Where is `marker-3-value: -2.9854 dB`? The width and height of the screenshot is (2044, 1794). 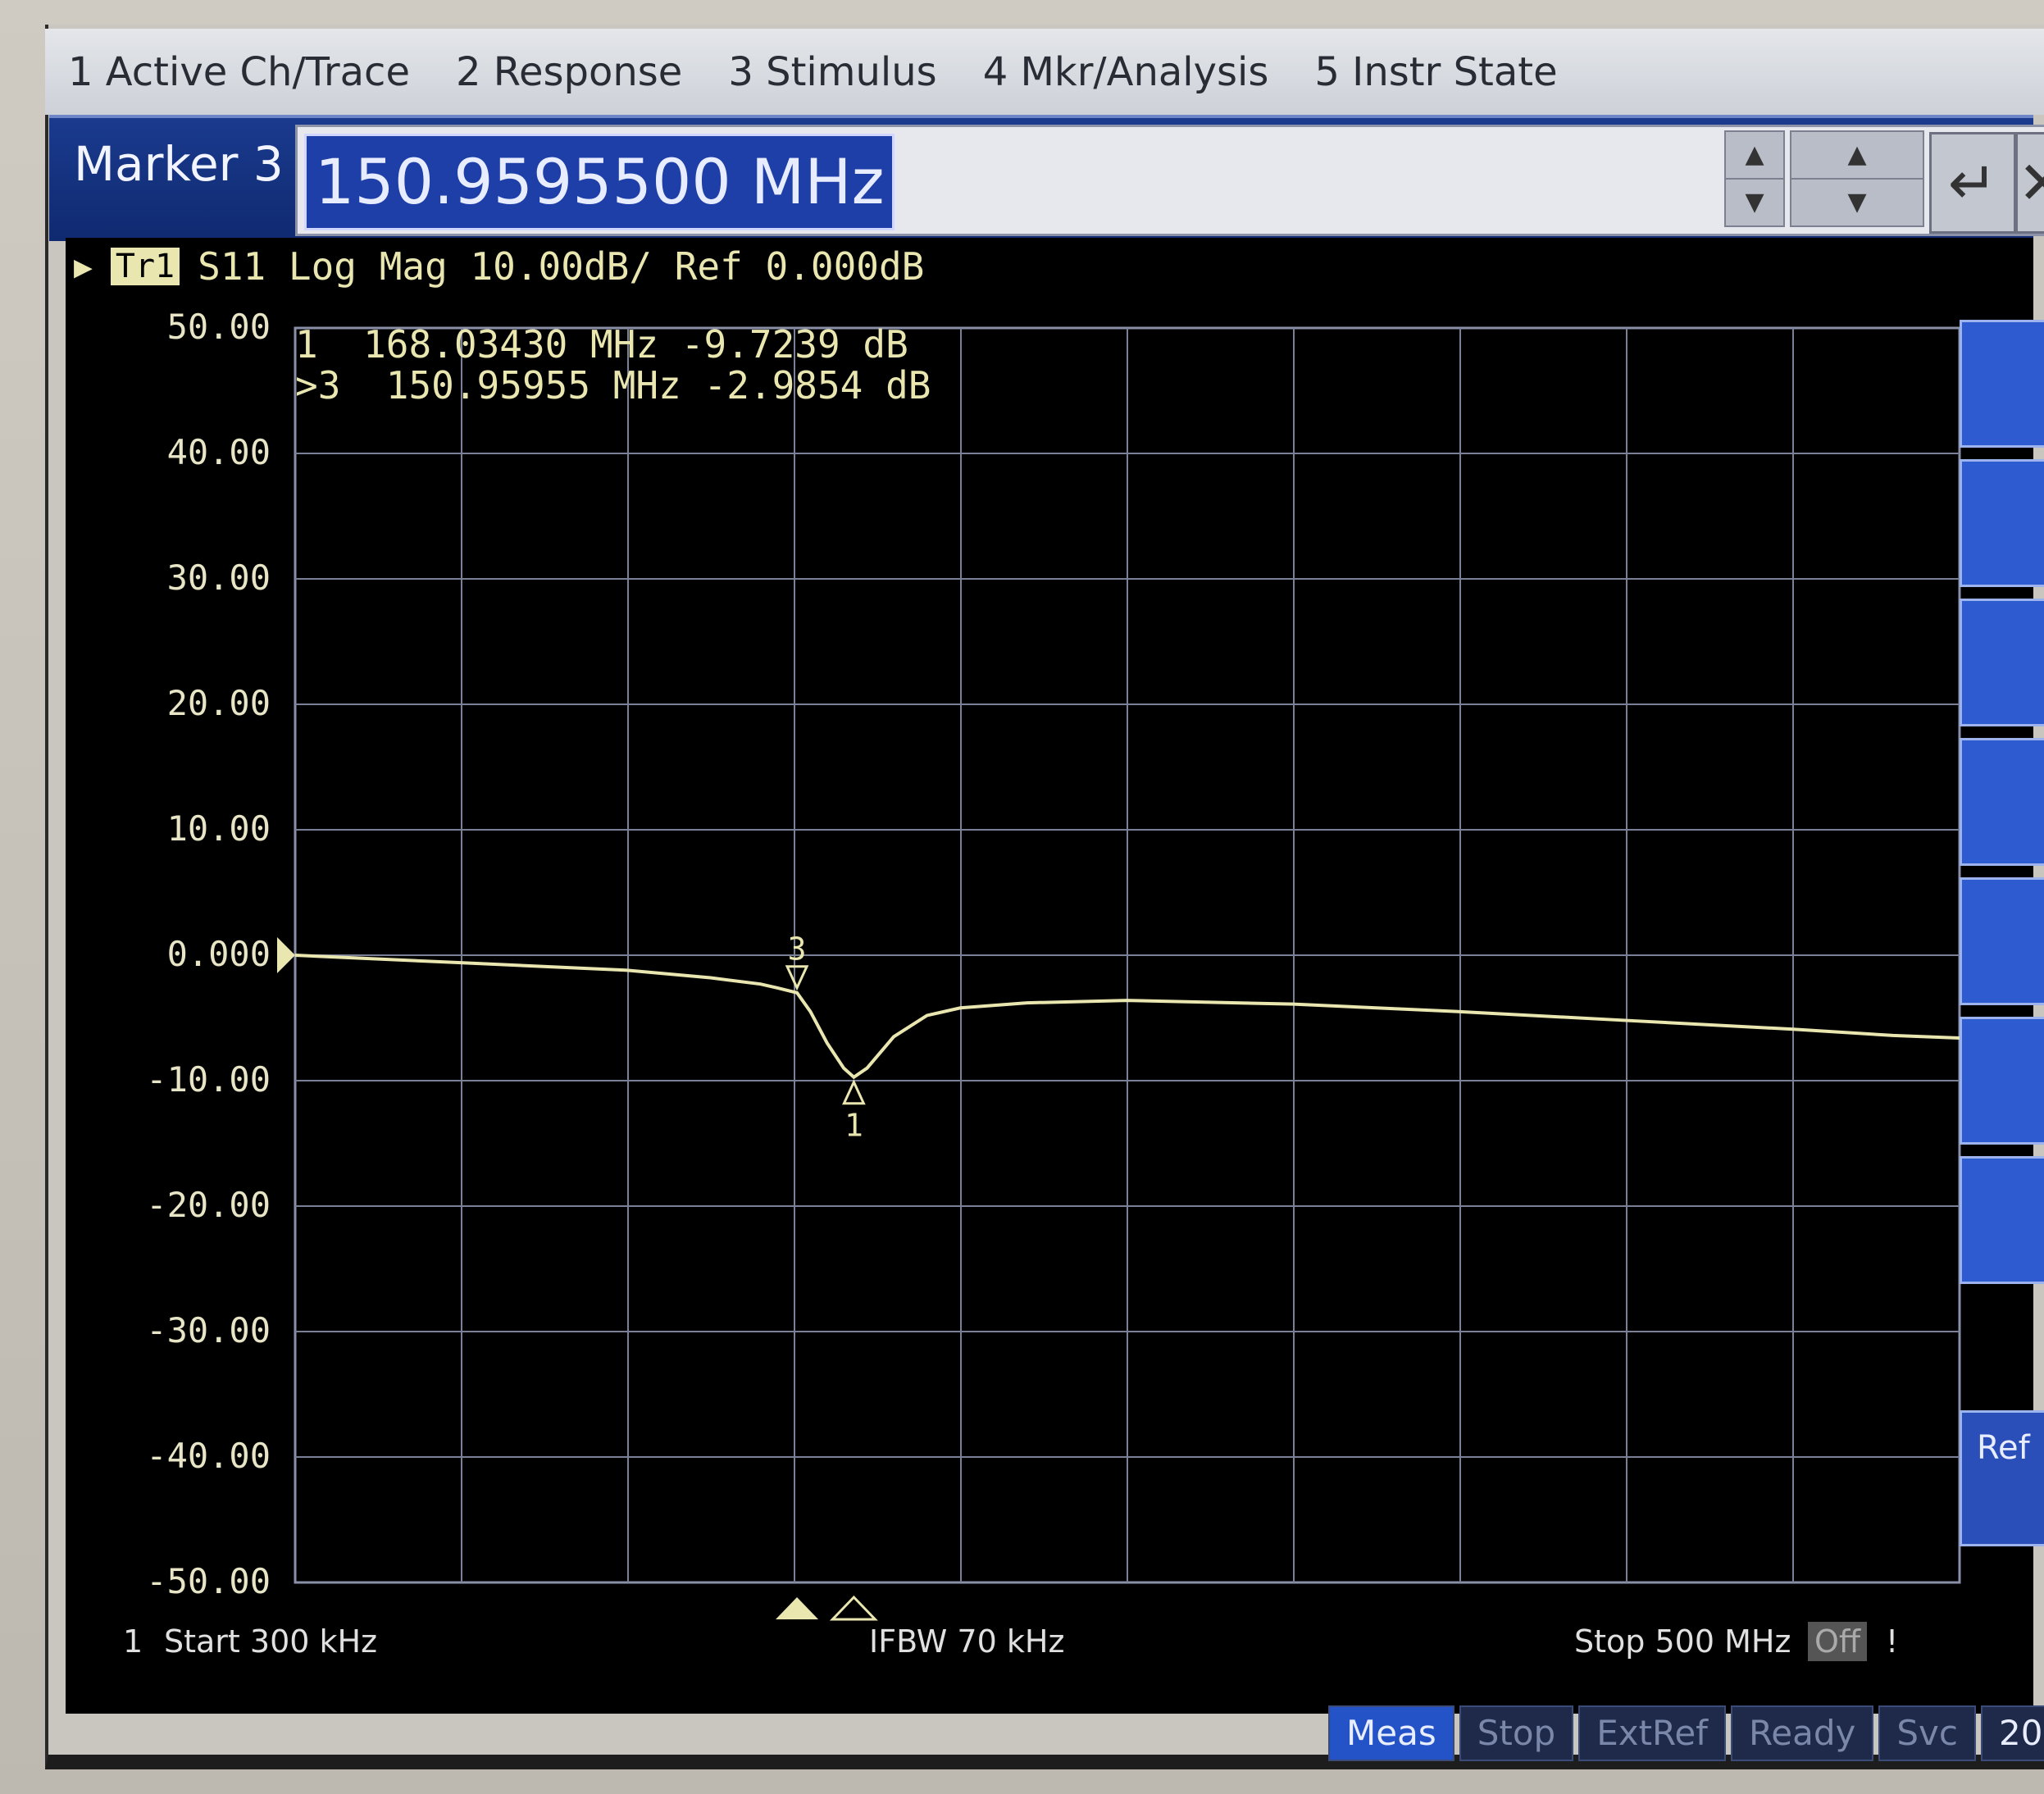
marker-3-value: -2.9854 dB is located at coordinates (817, 385).